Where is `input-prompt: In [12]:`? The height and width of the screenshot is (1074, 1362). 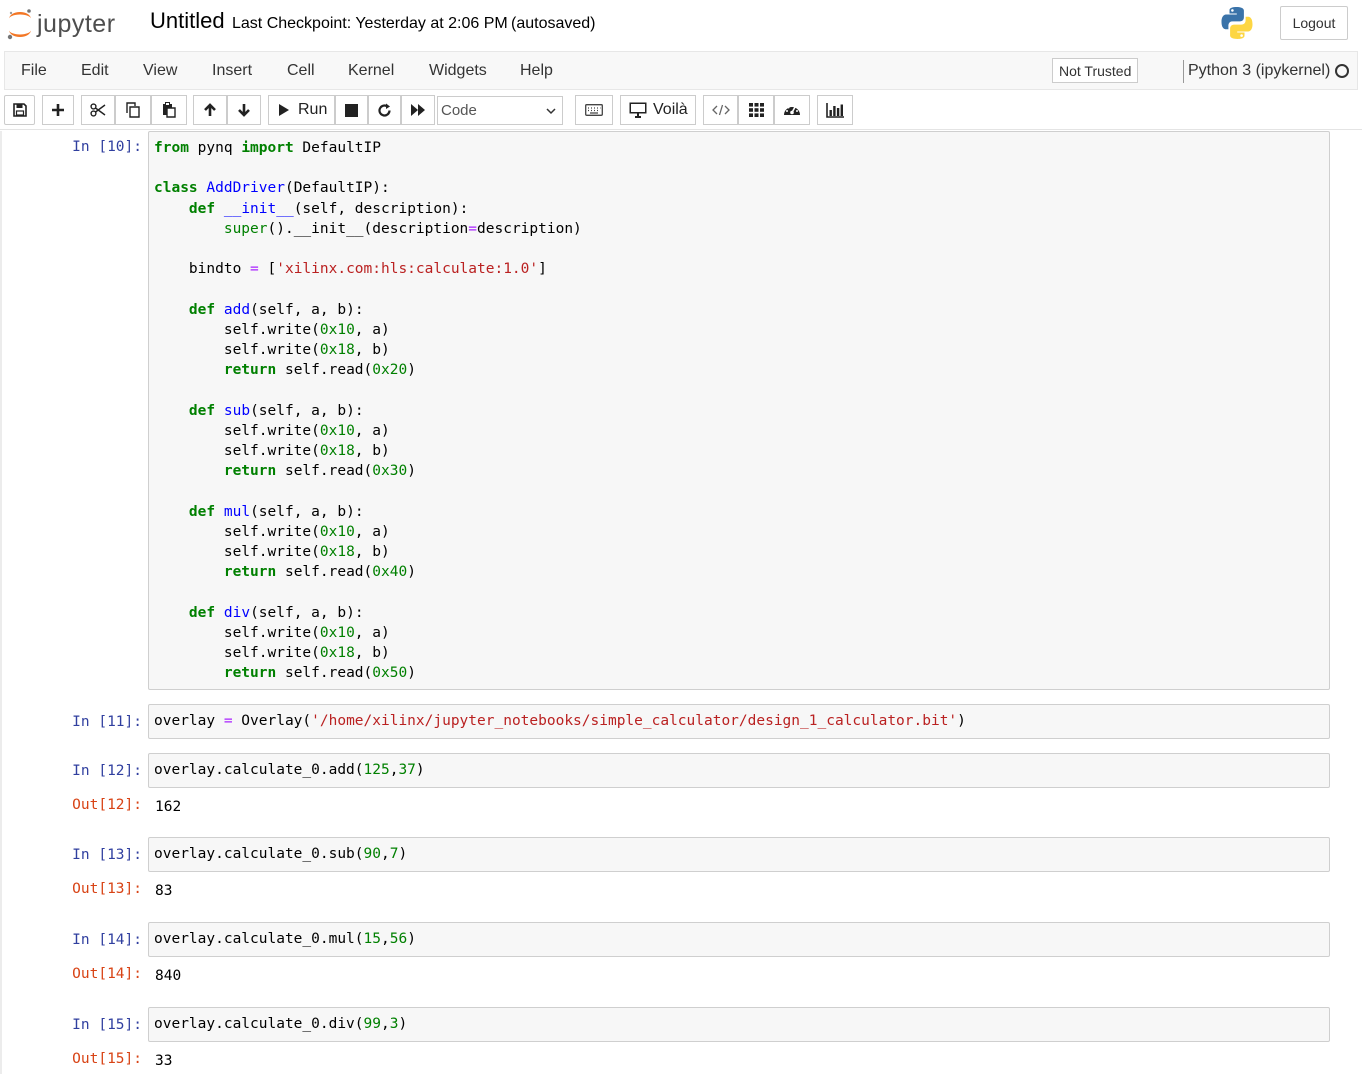 input-prompt: In [12]: is located at coordinates (107, 771).